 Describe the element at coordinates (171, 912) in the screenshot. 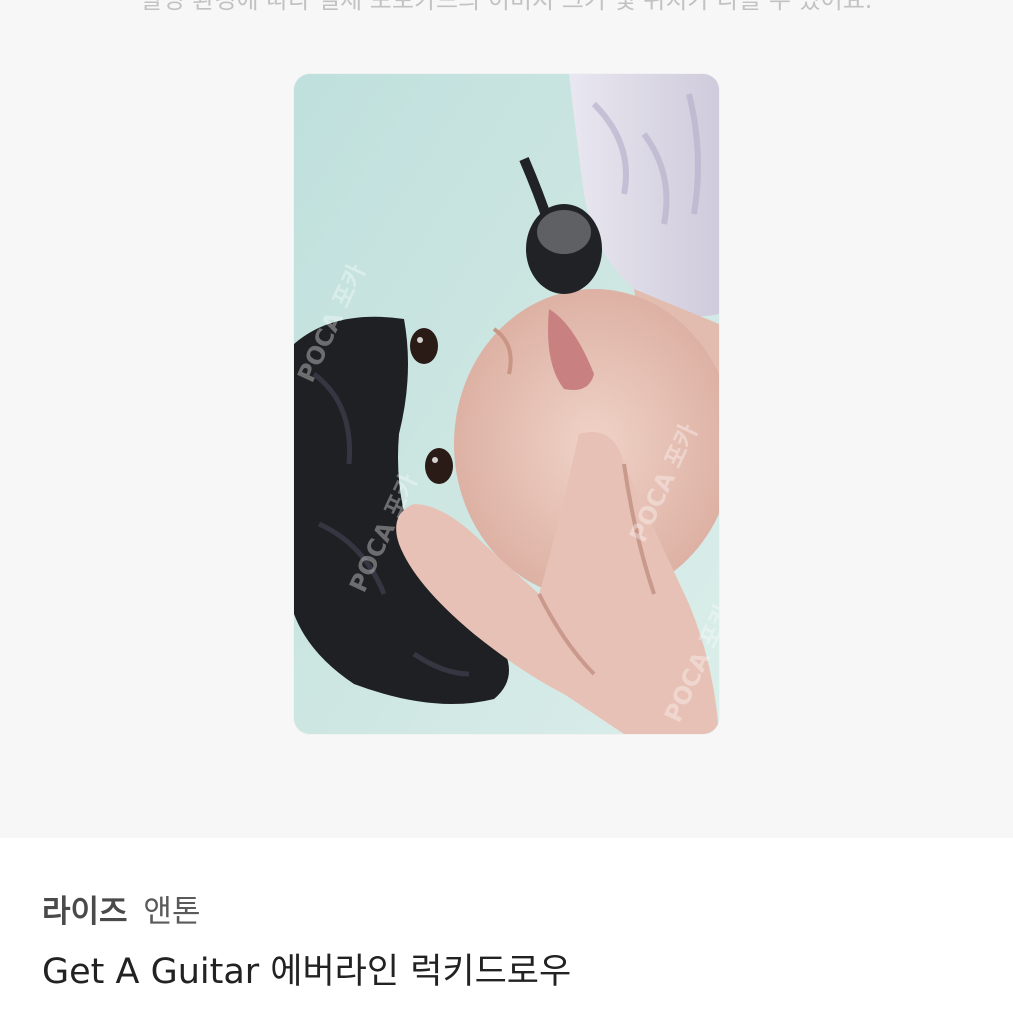

I see `member-name: 앤톤` at that location.